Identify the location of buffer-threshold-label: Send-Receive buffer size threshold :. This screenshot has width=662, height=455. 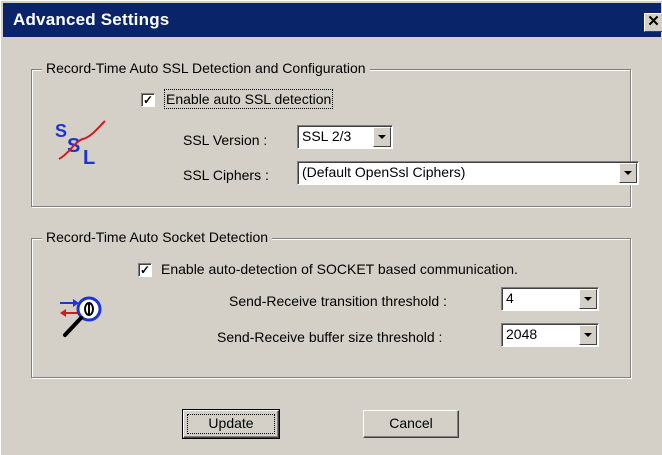
(330, 337).